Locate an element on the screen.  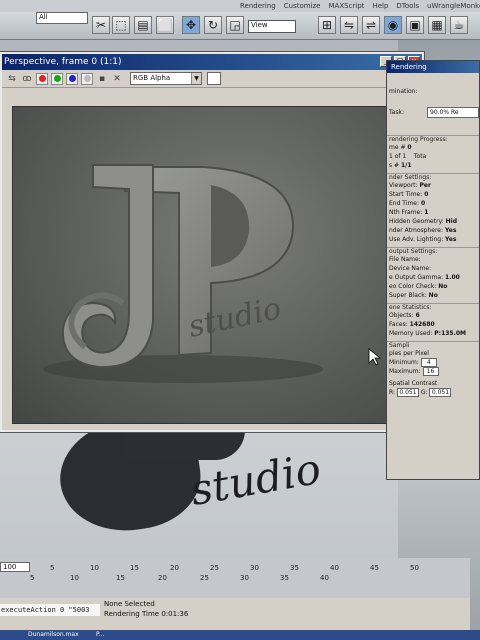
alpha-dot-icon is located at coordinates (87, 78).